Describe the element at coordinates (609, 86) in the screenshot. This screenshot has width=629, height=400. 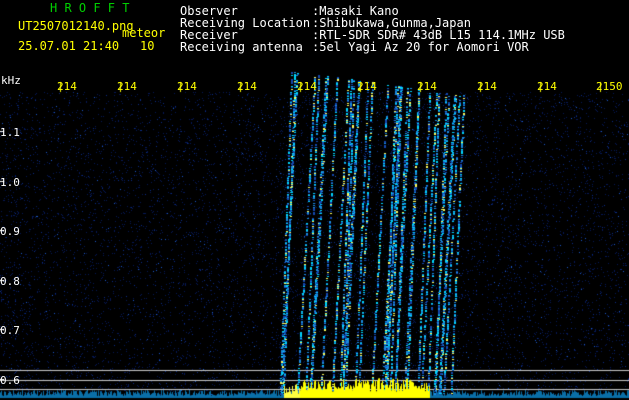
I see `x-tick-label: 2150` at that location.